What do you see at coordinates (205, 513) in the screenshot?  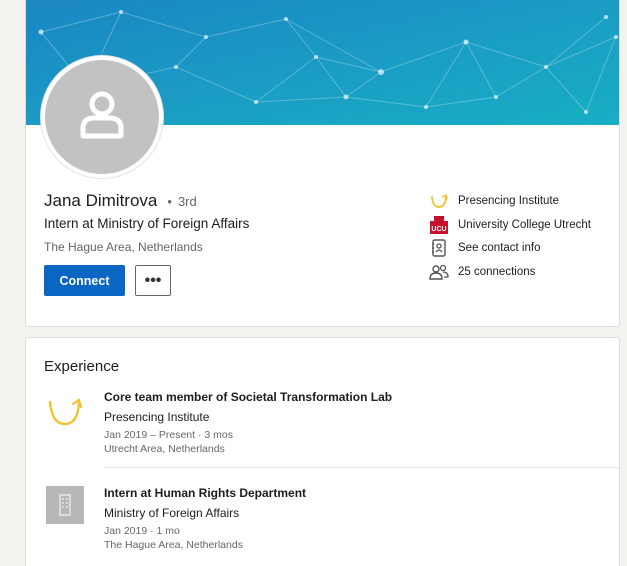 I see `experience-company: Ministry of Foreign Affairs` at bounding box center [205, 513].